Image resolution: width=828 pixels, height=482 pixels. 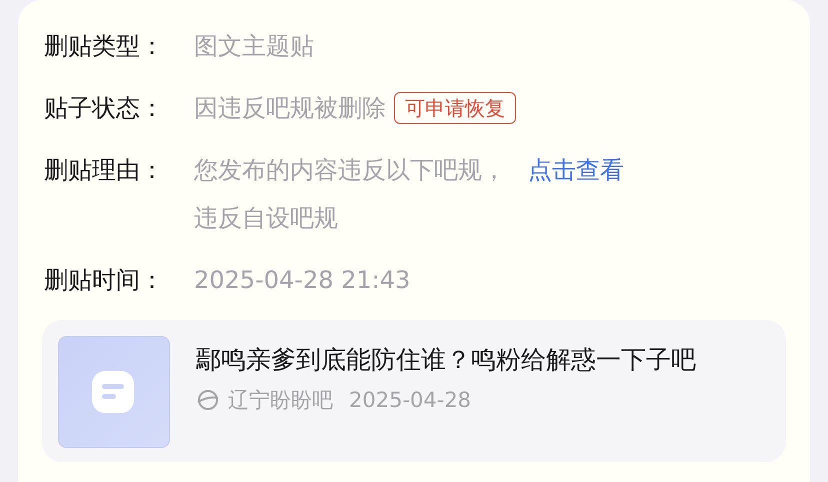 I want to click on field-value: 2025-04-28 21:43, so click(x=302, y=280).